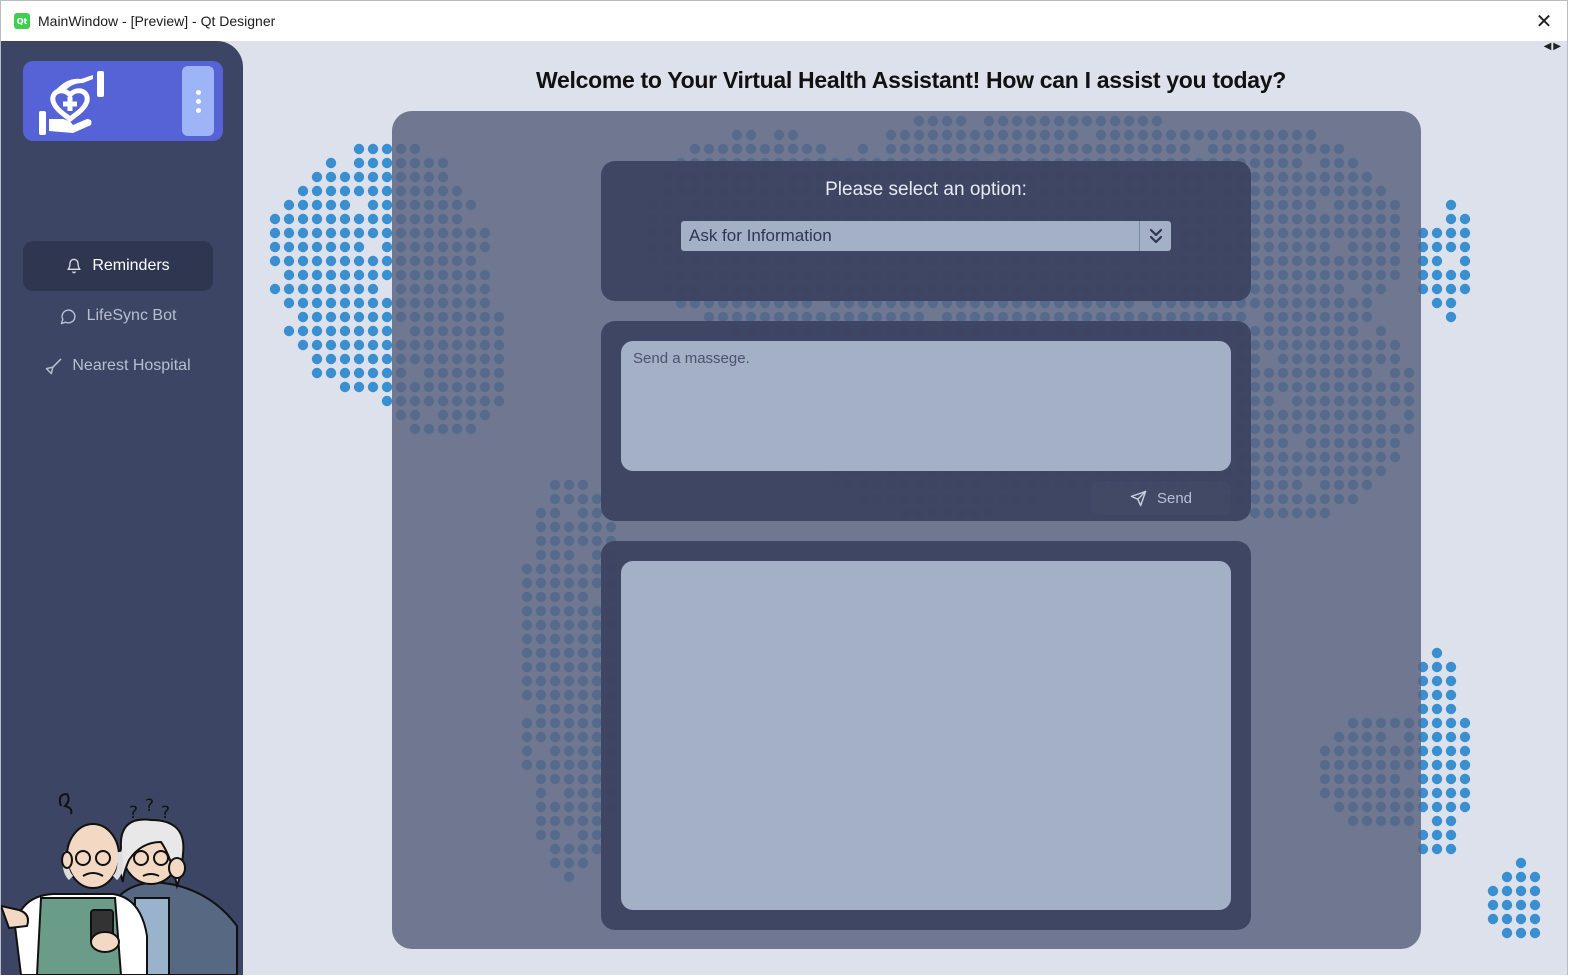  What do you see at coordinates (198, 101) in the screenshot?
I see `menu-toggle-button` at bounding box center [198, 101].